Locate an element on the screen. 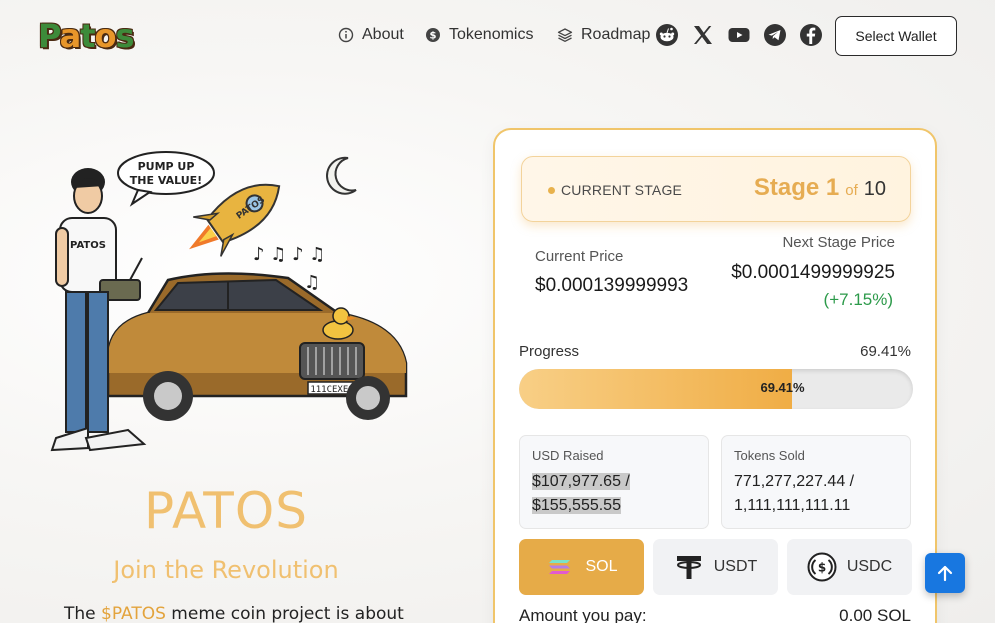 Image resolution: width=995 pixels, height=623 pixels. stage-number: Stage 1 is located at coordinates (796, 187).